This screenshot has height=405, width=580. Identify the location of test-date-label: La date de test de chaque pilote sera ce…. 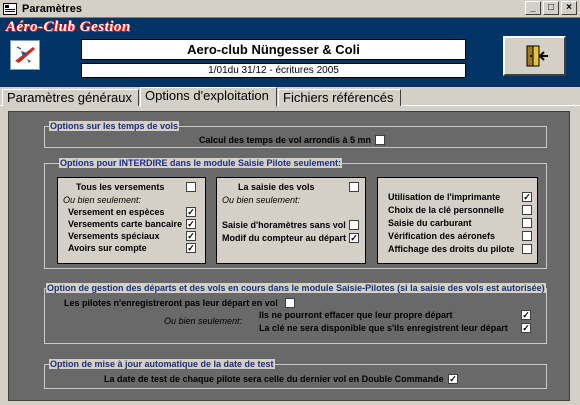
(274, 379).